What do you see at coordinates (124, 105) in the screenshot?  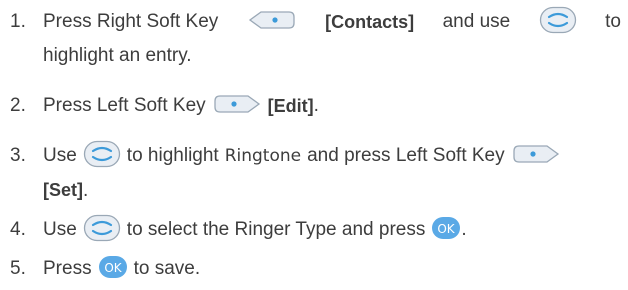 I see `step-text: Press Left Soft Key` at bounding box center [124, 105].